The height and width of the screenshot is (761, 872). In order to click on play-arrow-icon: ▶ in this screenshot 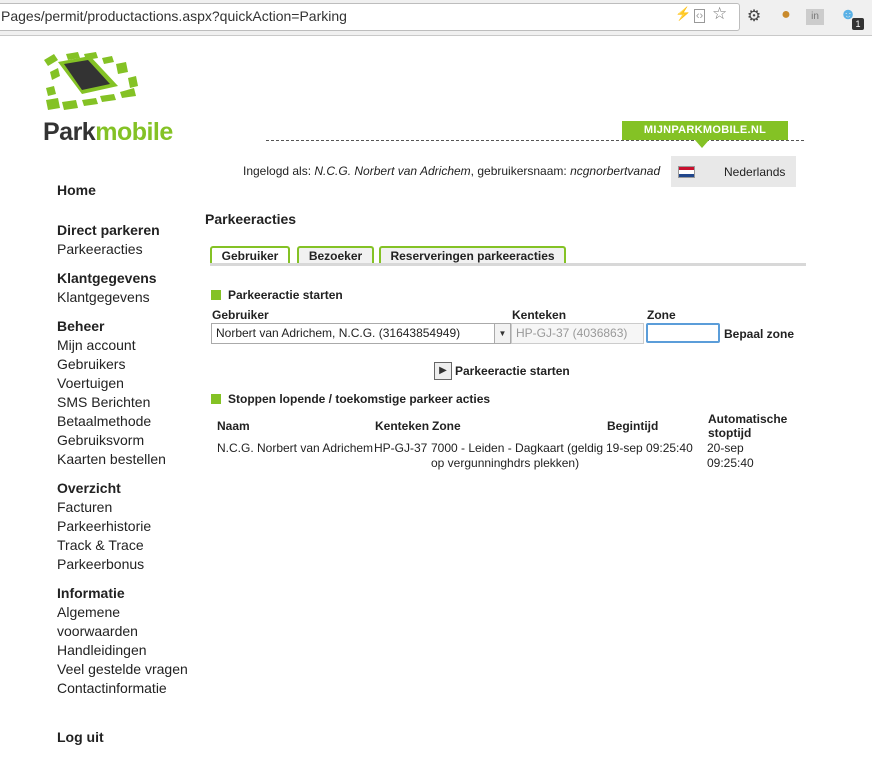, I will do `click(443, 371)`.